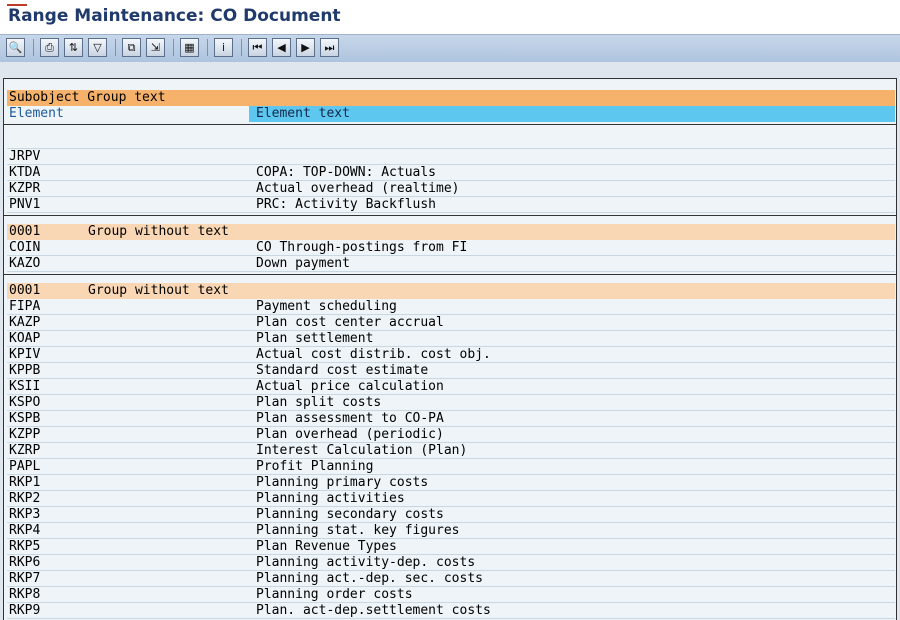  I want to click on table-row: RKP7 Planning act.-dep. sec. costs, so click(451, 579).